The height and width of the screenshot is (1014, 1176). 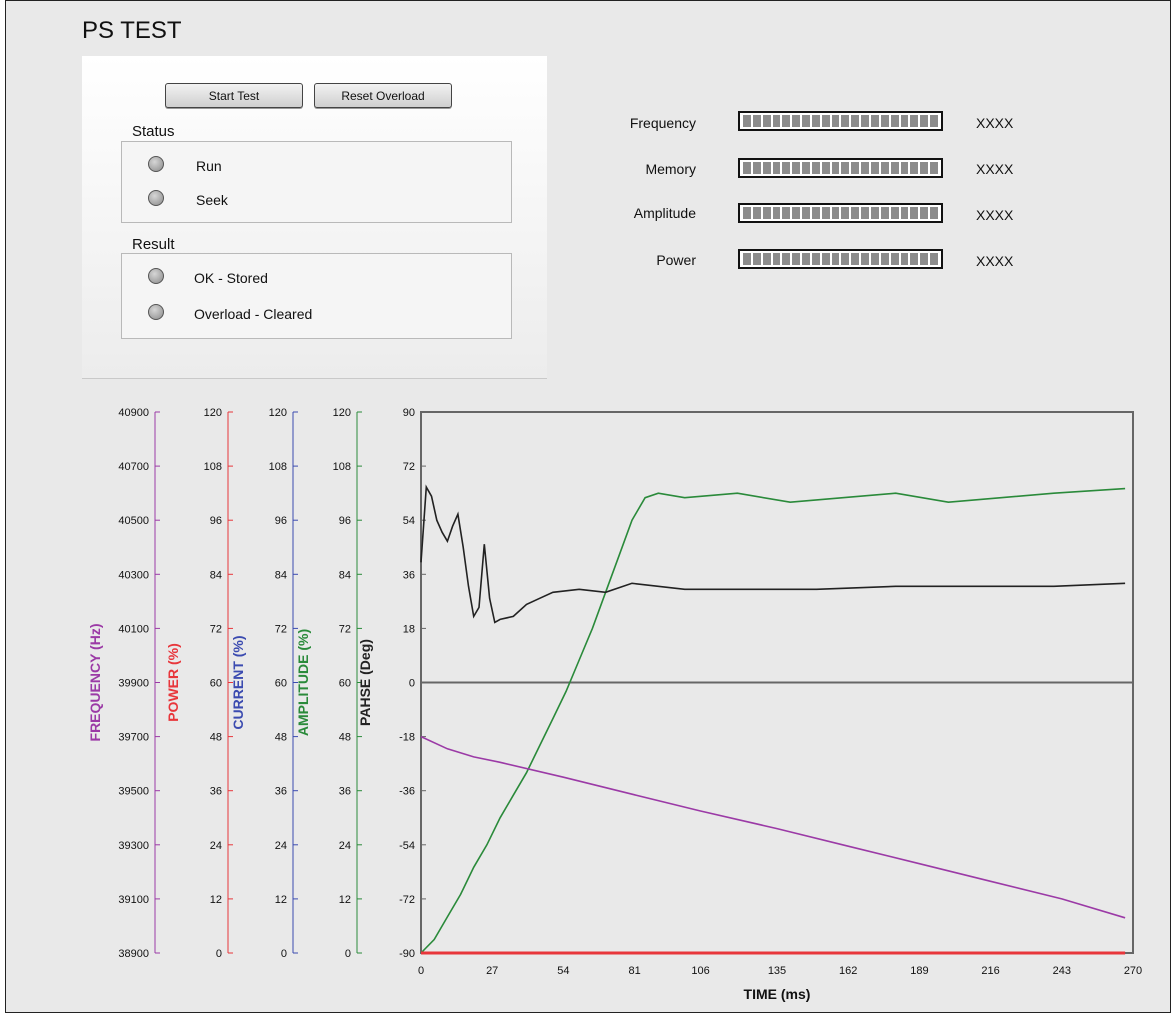 What do you see at coordinates (919, 971) in the screenshot?
I see `x-tick-label: 189` at bounding box center [919, 971].